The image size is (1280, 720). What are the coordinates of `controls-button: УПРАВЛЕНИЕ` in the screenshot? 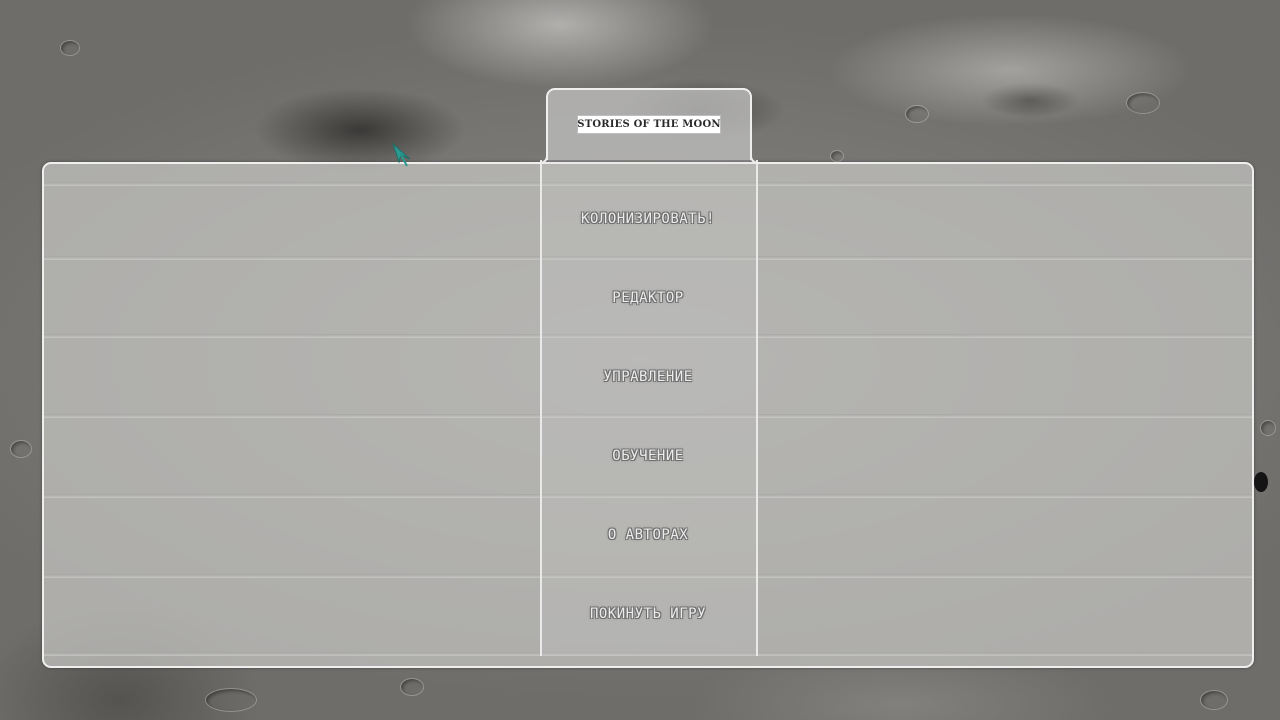 It's located at (648, 377).